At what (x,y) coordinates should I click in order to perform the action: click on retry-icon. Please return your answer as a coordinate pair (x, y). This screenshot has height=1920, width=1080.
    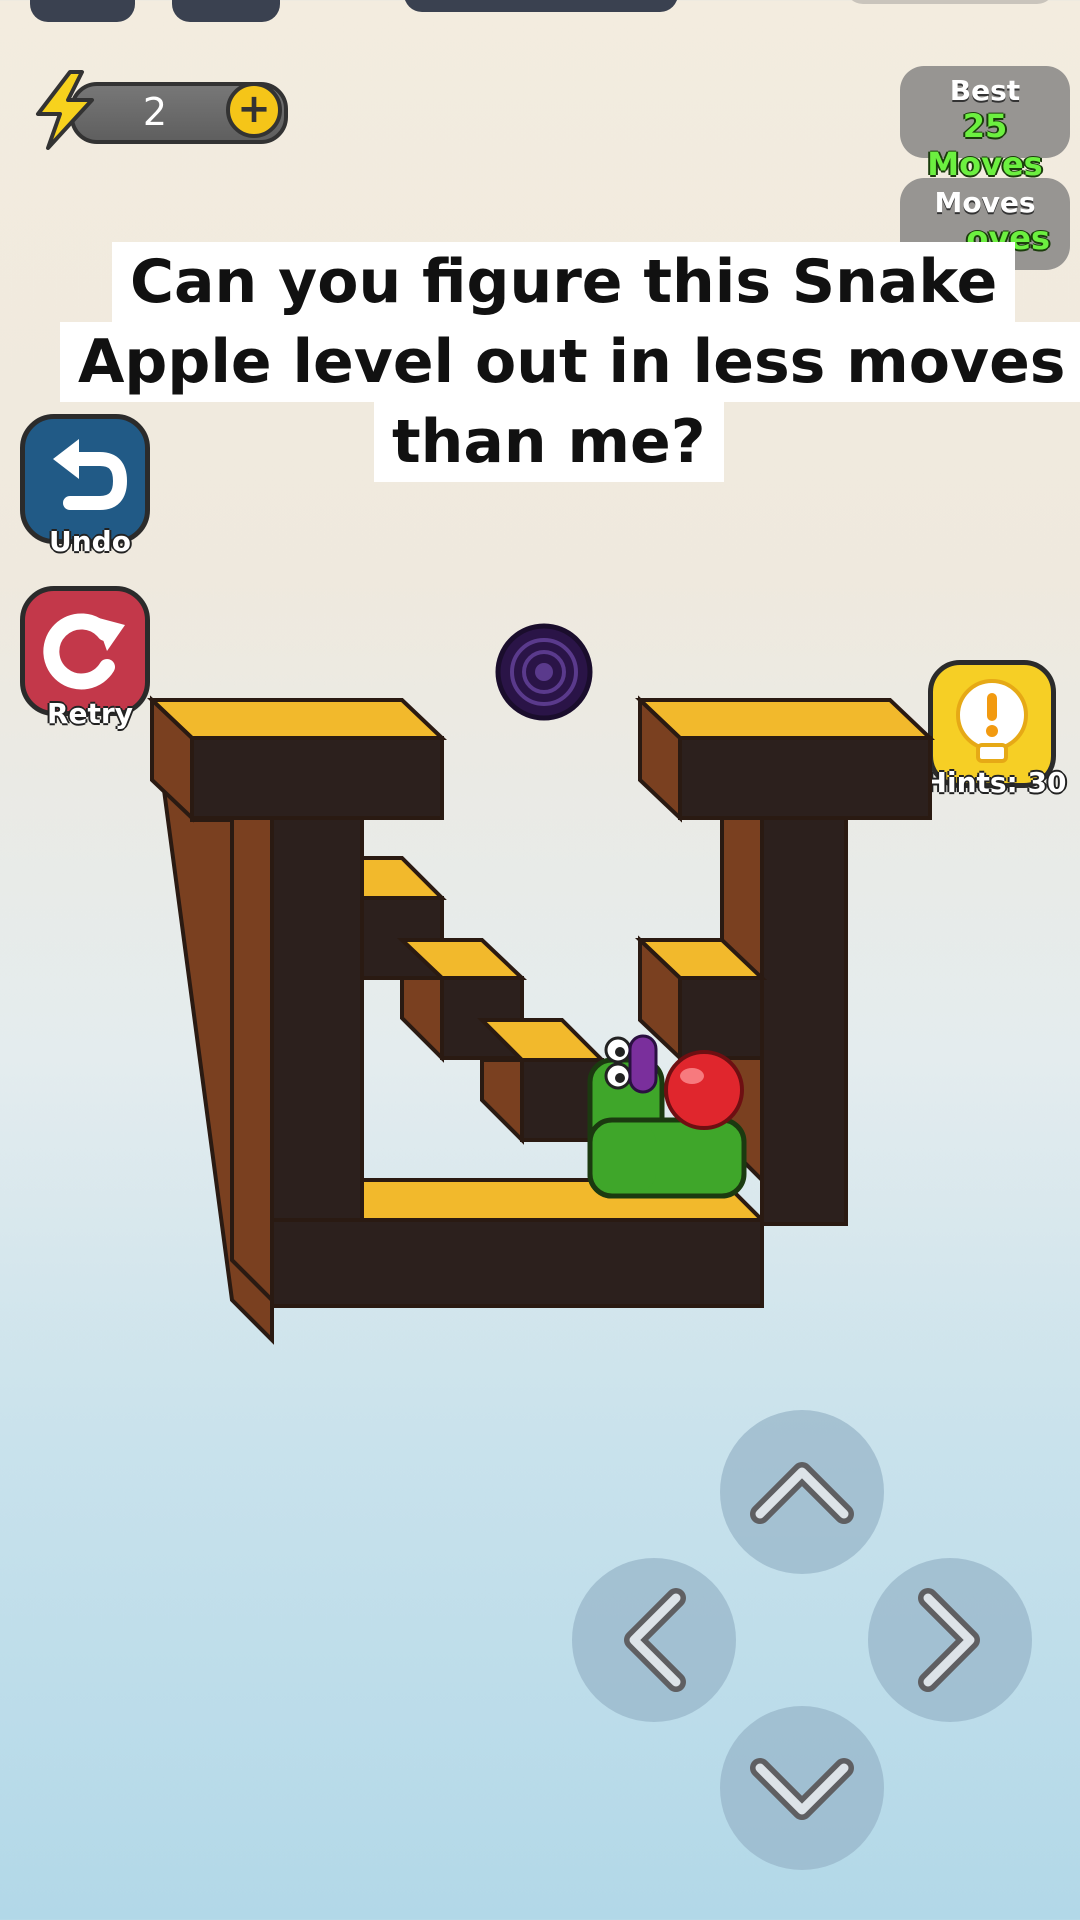
    Looking at the image, I should click on (84, 651).